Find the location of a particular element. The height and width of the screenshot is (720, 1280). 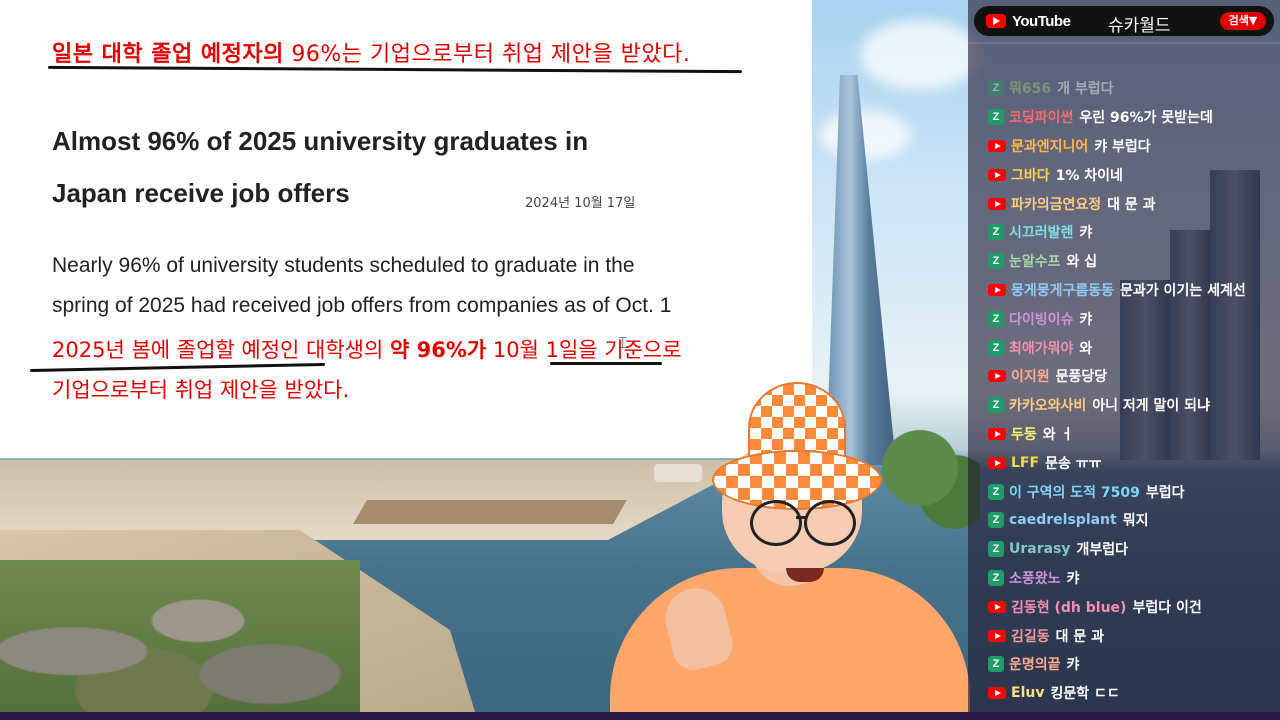

chat-username: Urarasy is located at coordinates (1040, 549).